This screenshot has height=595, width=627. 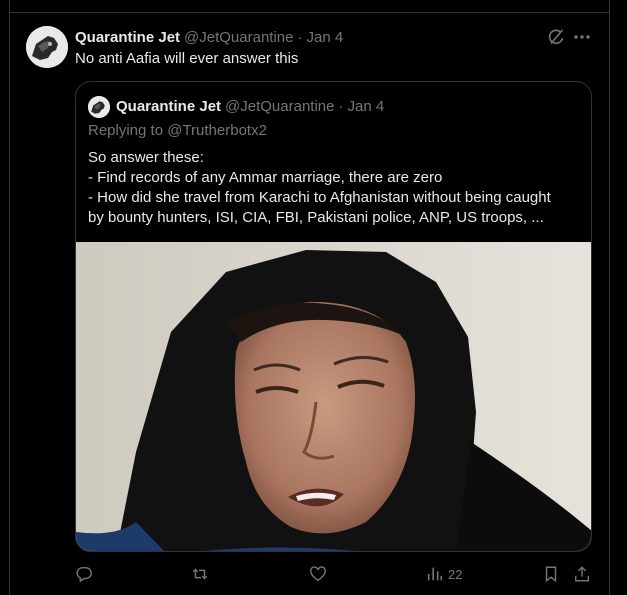 I want to click on author-handle: @JetQuarantine, so click(x=238, y=37).